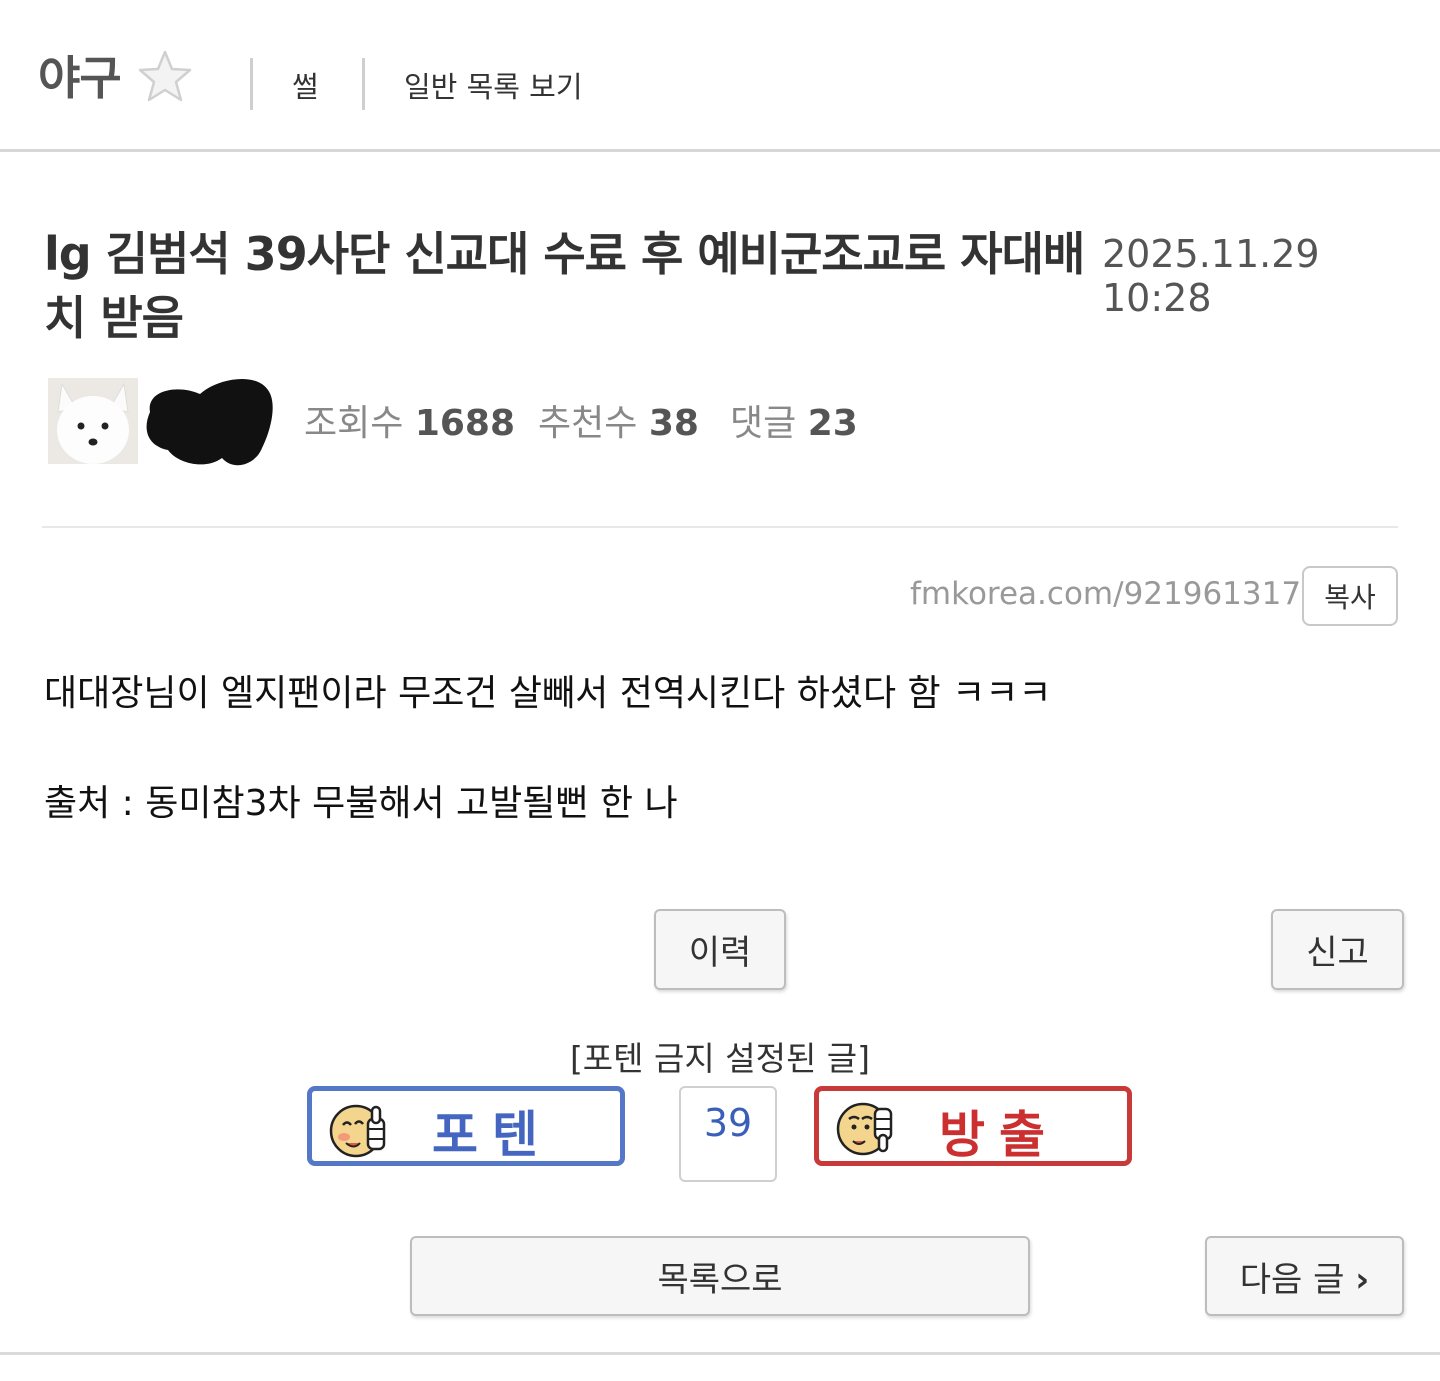  Describe the element at coordinates (720, 527) in the screenshot. I see `content-divider` at that location.